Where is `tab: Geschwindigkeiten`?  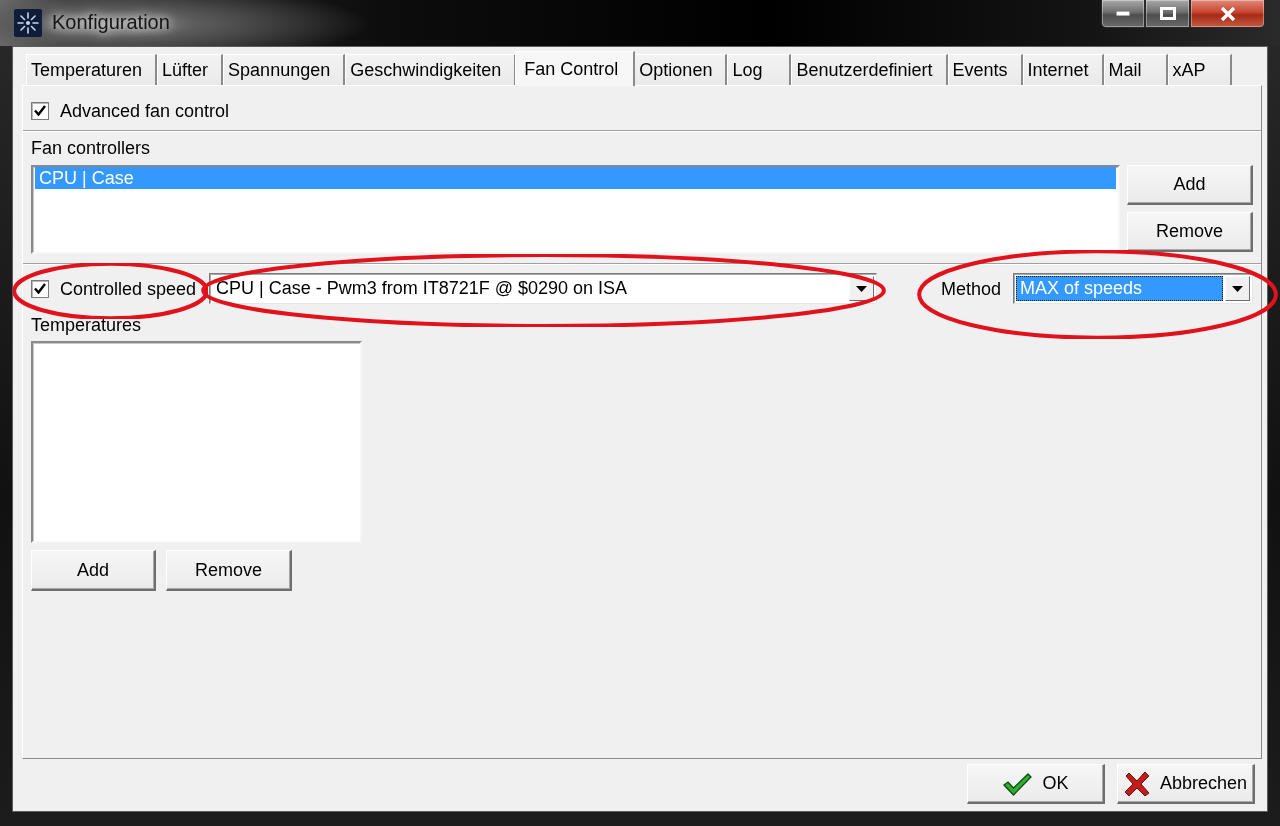 tab: Geschwindigkeiten is located at coordinates (431, 69).